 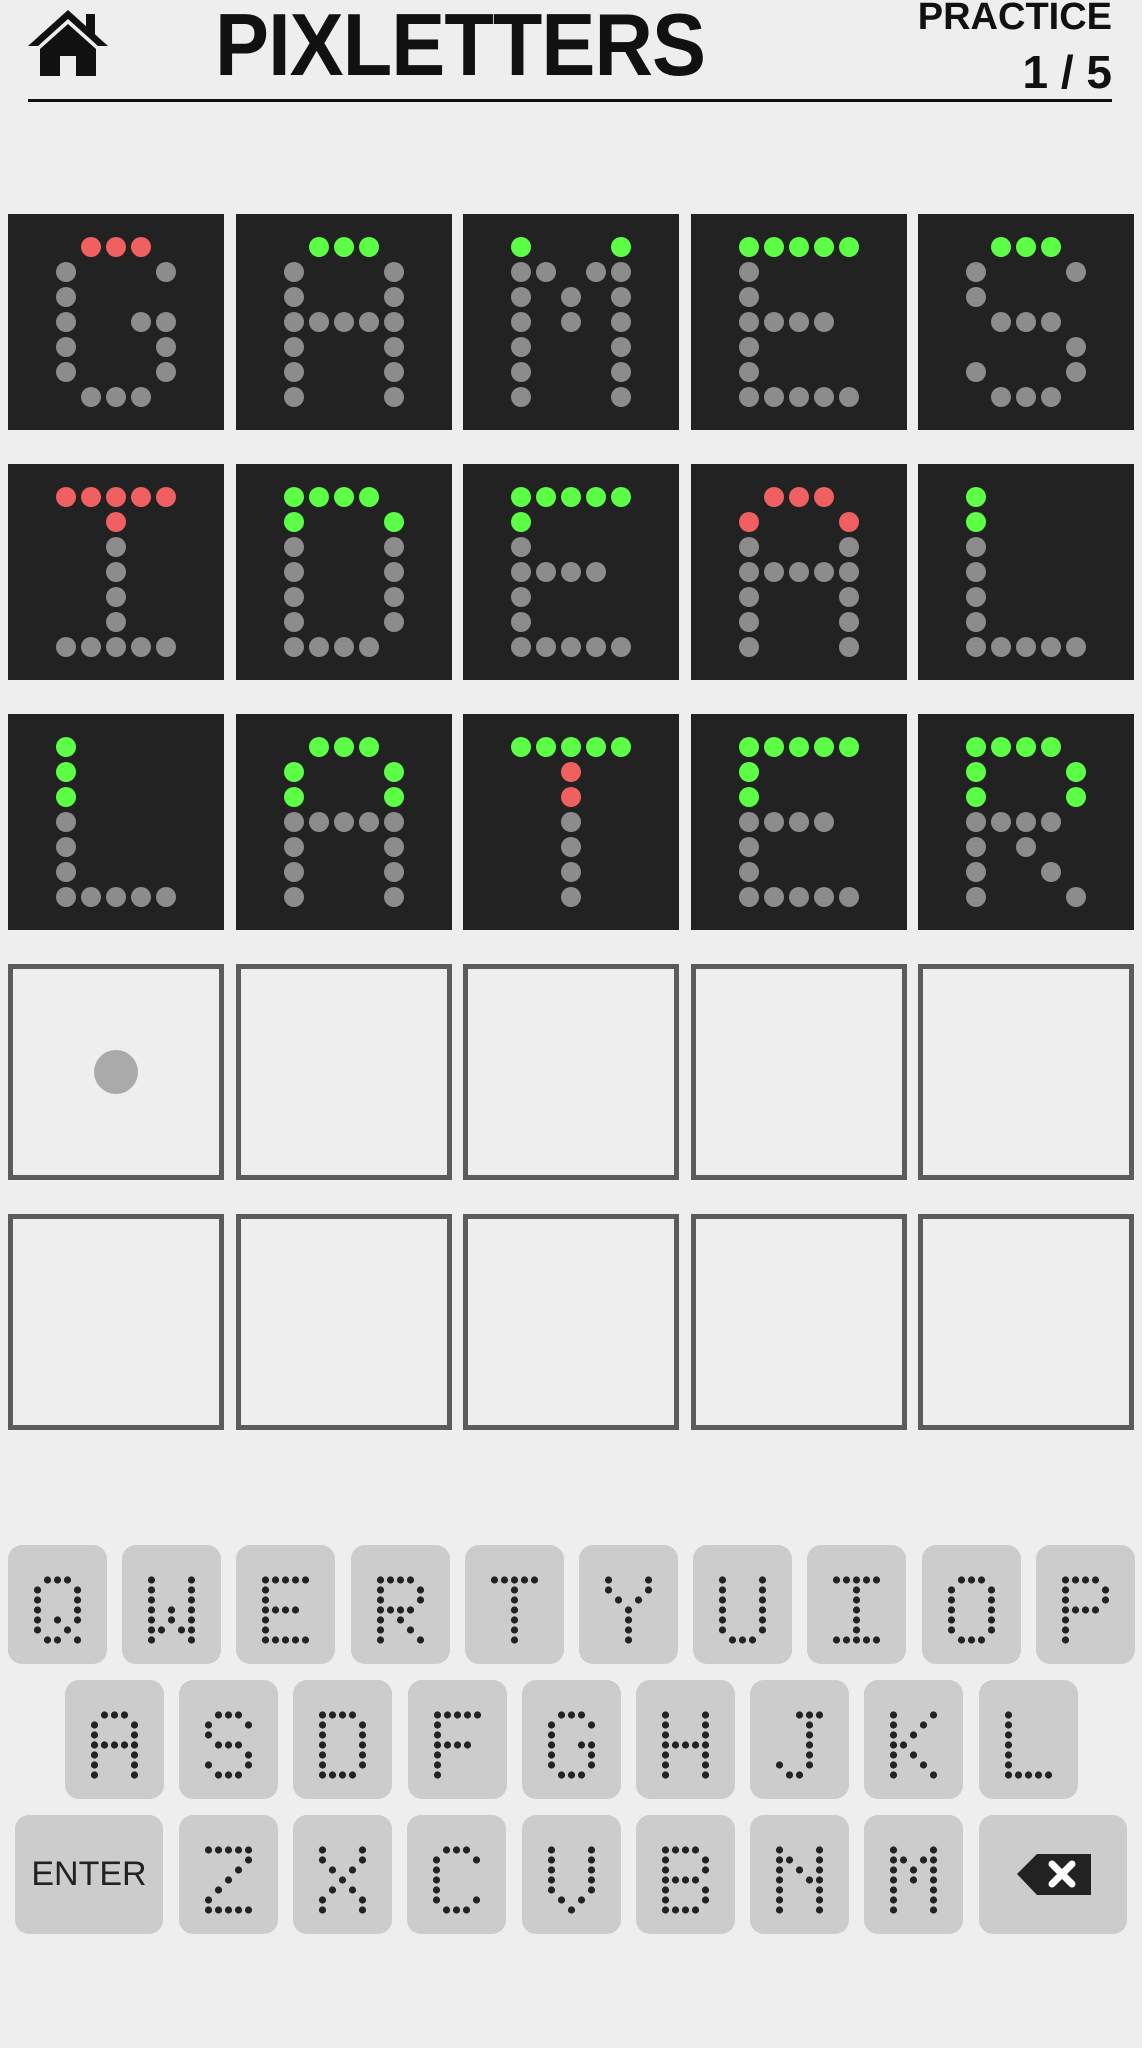 I want to click on pixel-dot-1-2-r5-c0, so click(x=521, y=622).